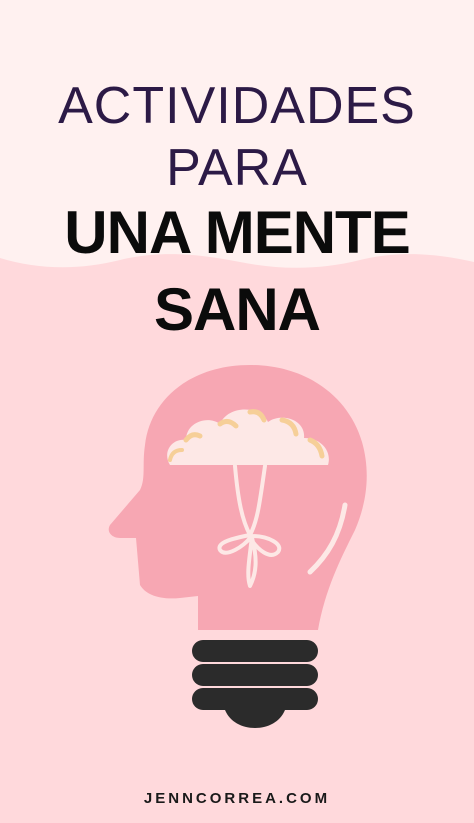 This screenshot has width=474, height=823. What do you see at coordinates (237, 168) in the screenshot?
I see `title-line-2: PARA` at bounding box center [237, 168].